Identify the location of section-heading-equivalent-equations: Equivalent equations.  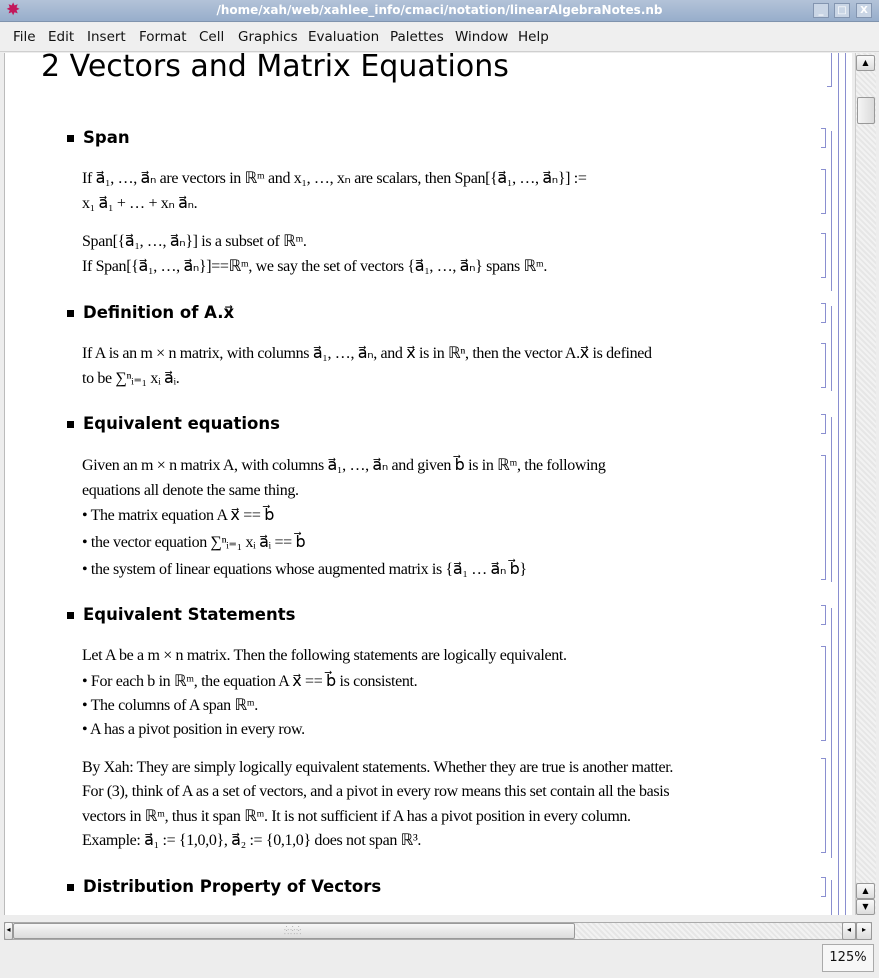
(181, 423).